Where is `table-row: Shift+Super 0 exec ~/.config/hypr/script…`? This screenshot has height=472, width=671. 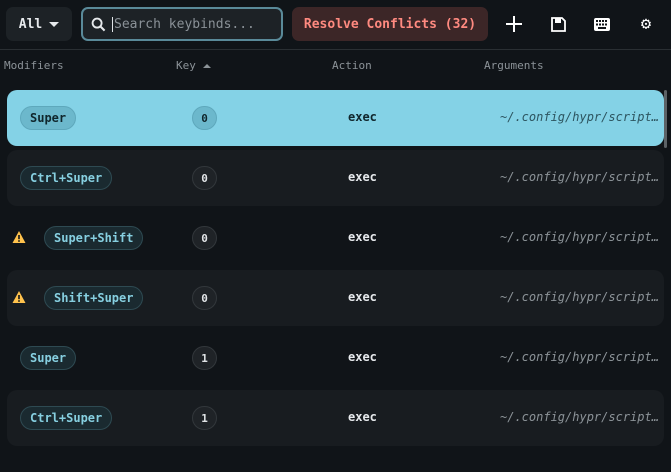 table-row: Shift+Super 0 exec ~/.config/hypr/script… is located at coordinates (335, 298).